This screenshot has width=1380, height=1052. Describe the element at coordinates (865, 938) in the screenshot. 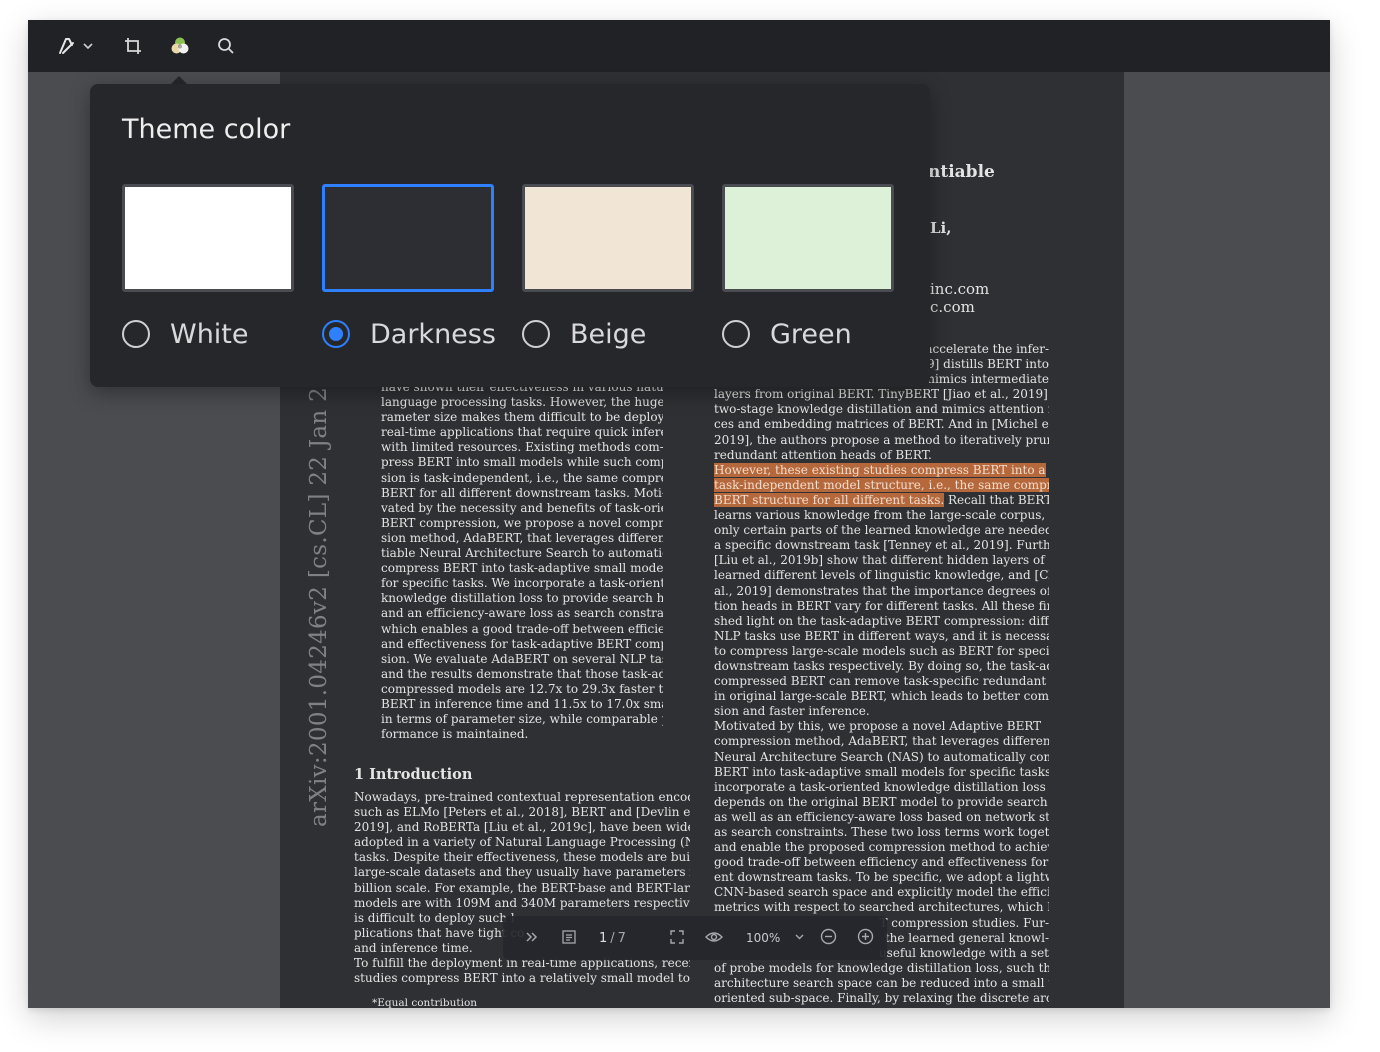

I see `zoom-in-button` at that location.